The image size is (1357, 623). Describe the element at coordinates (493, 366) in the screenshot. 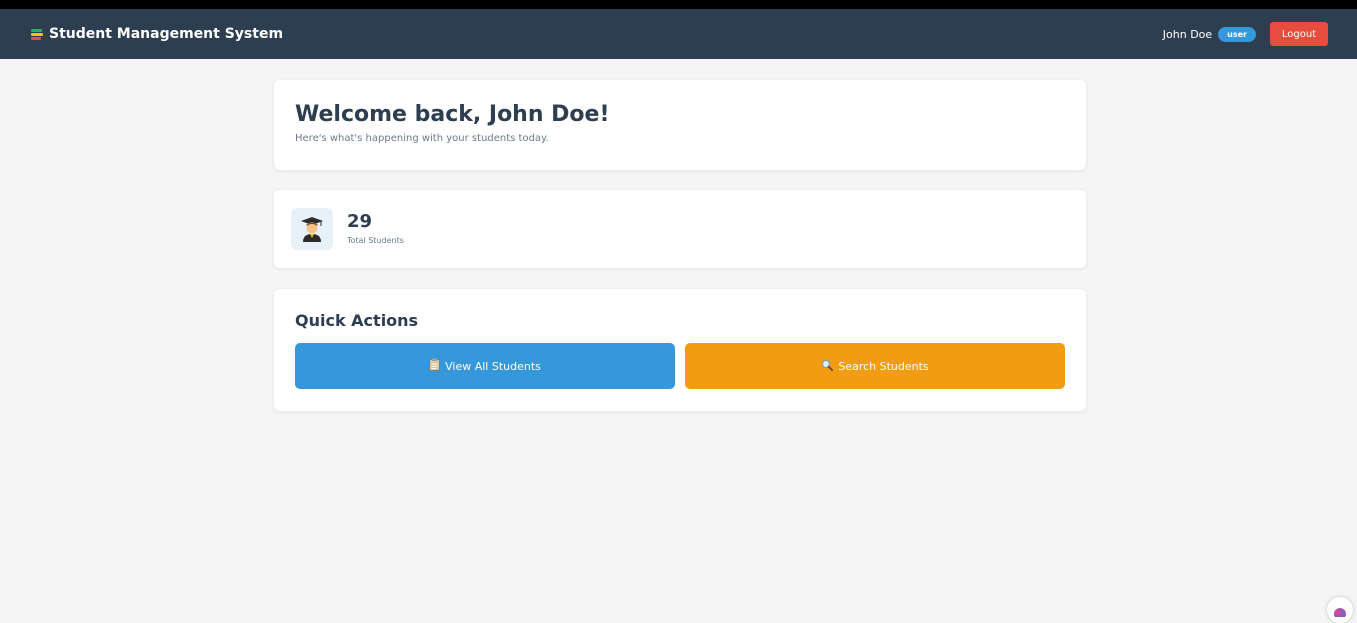

I see `view-all-students-label: View All Students` at that location.